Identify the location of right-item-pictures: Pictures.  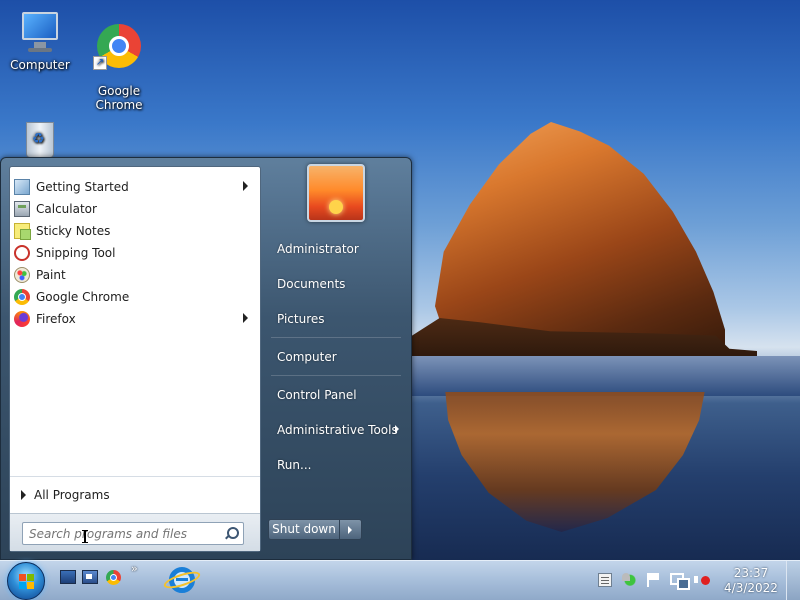
(337, 319).